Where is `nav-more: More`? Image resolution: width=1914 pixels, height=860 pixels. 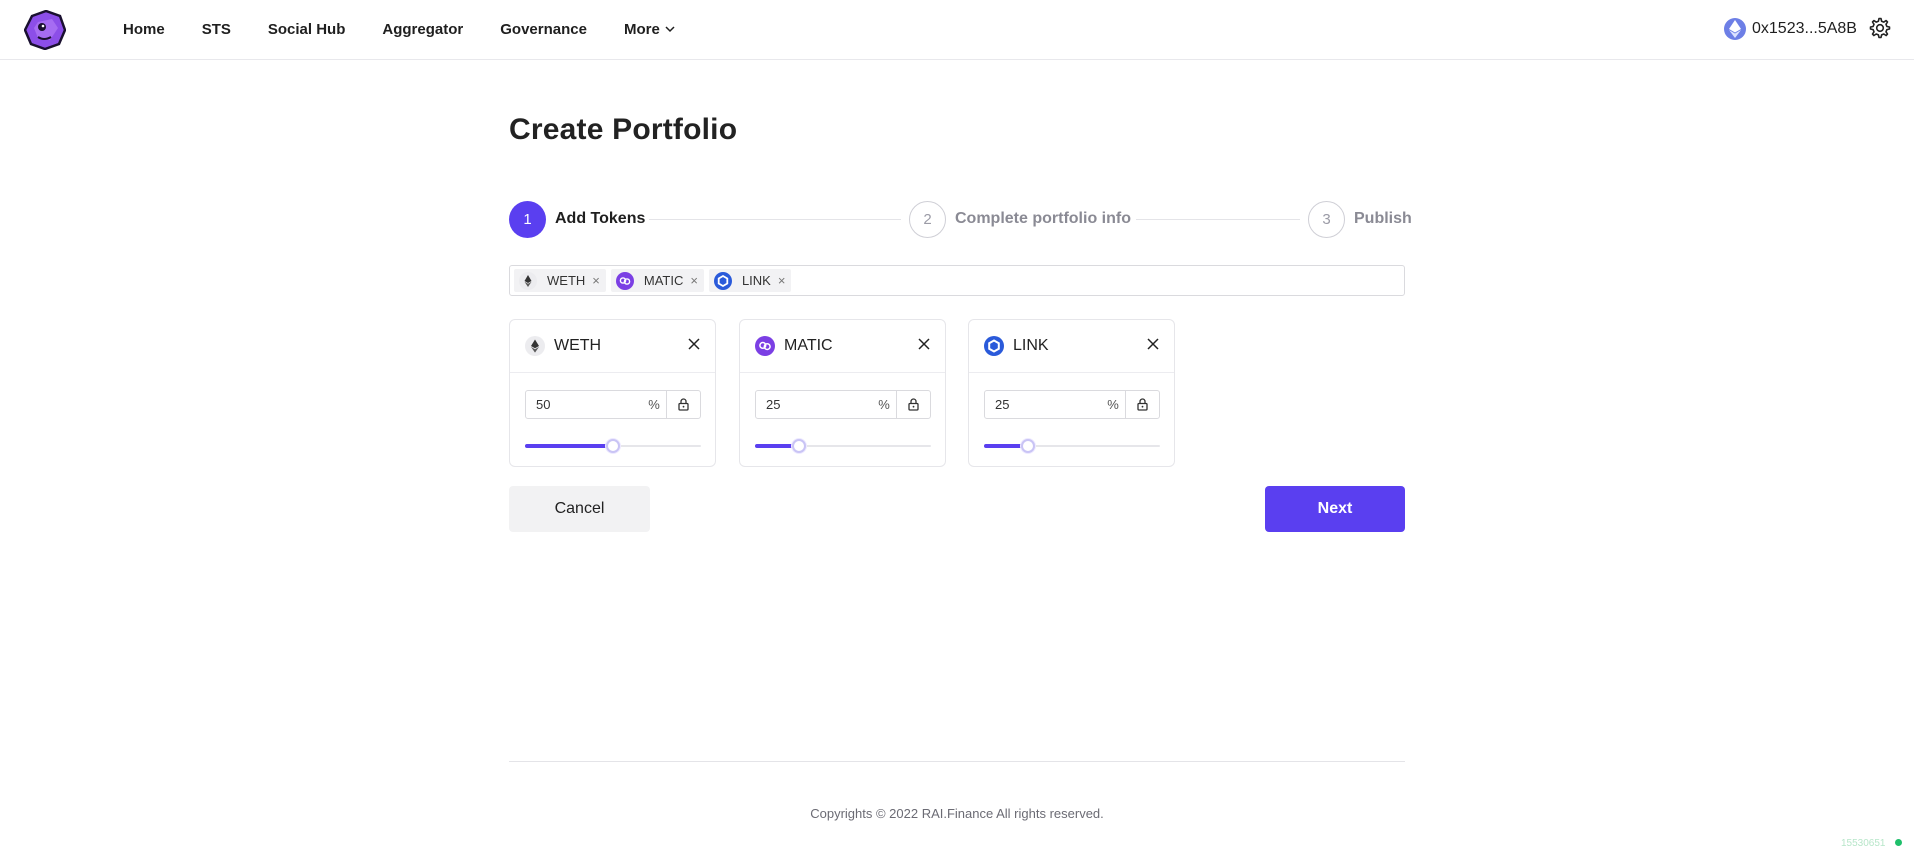 nav-more: More is located at coordinates (649, 29).